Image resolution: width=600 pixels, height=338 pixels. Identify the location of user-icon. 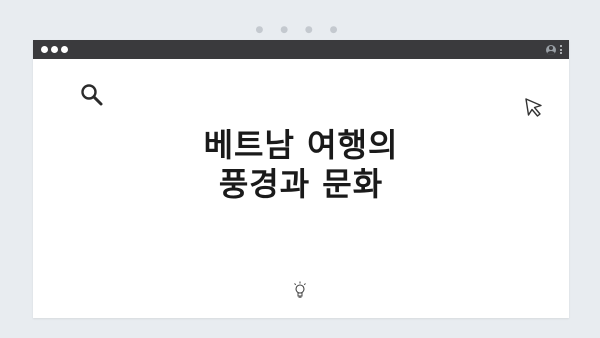
(551, 49).